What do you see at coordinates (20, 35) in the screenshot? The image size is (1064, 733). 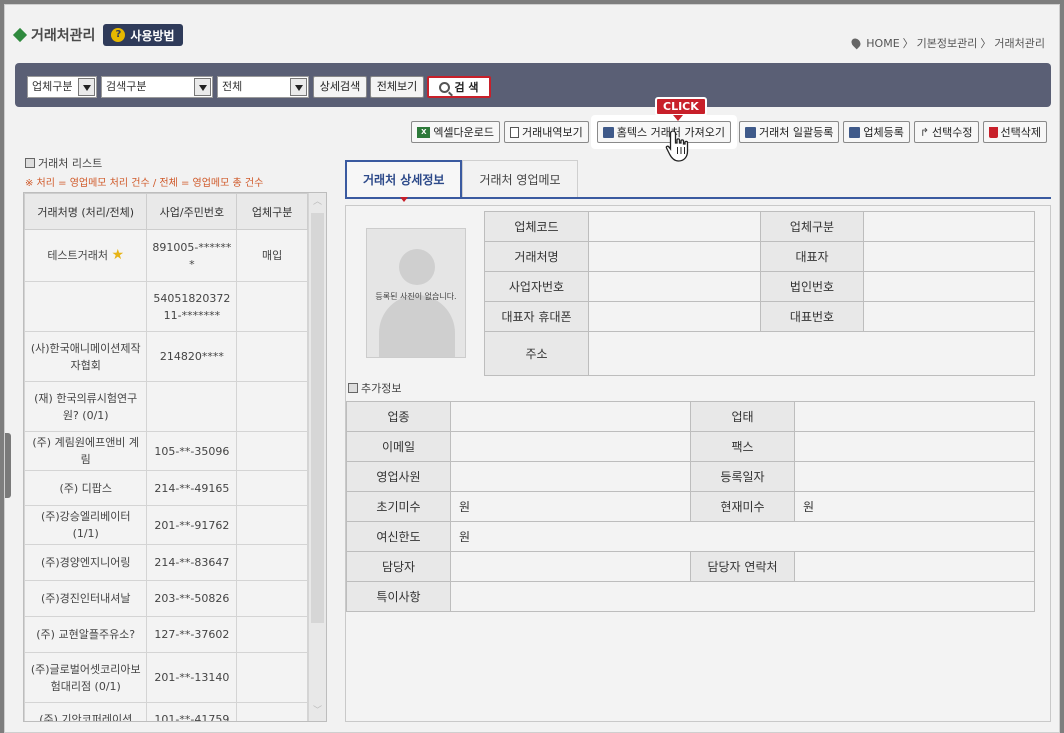 I see `title-diamond-icon` at bounding box center [20, 35].